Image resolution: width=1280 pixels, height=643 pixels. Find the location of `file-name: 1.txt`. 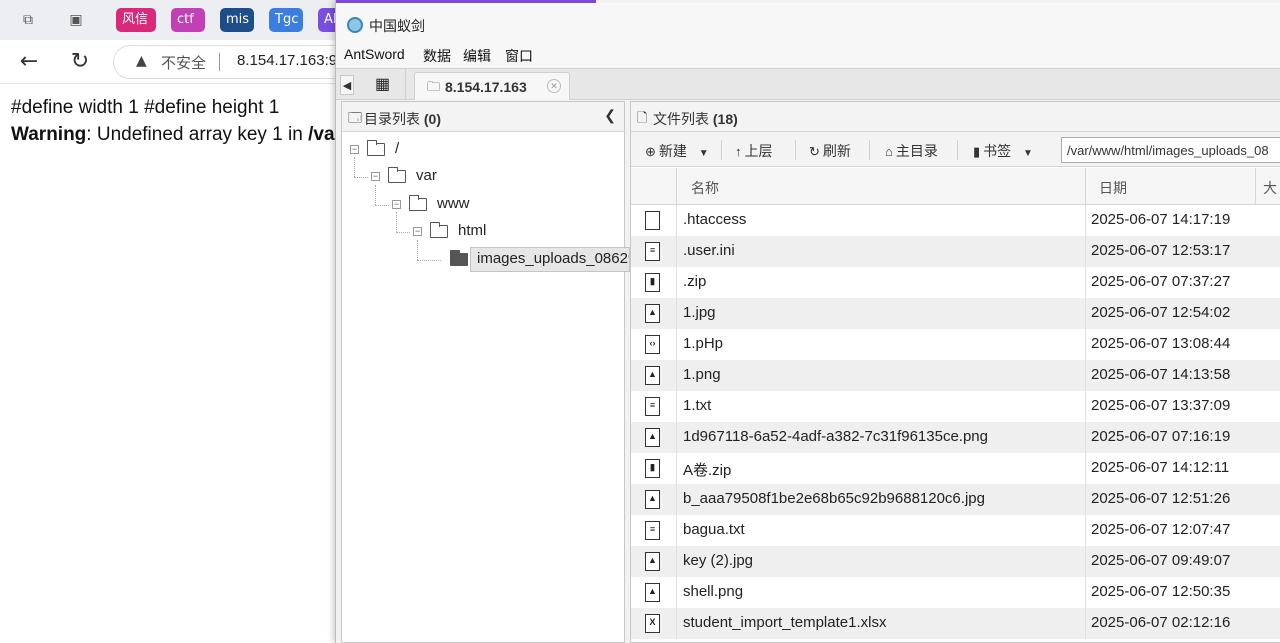

file-name: 1.txt is located at coordinates (697, 405).